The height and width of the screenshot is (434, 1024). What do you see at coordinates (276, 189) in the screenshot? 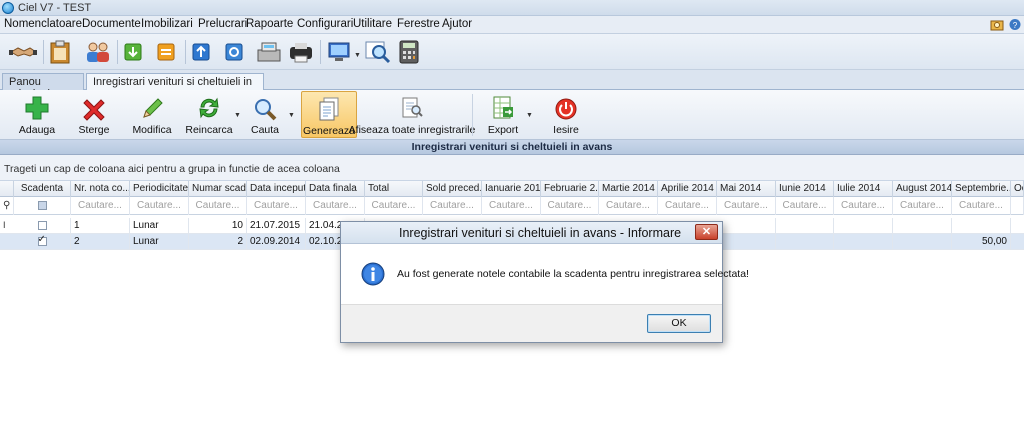
I see `column-header: Data inceput` at bounding box center [276, 189].